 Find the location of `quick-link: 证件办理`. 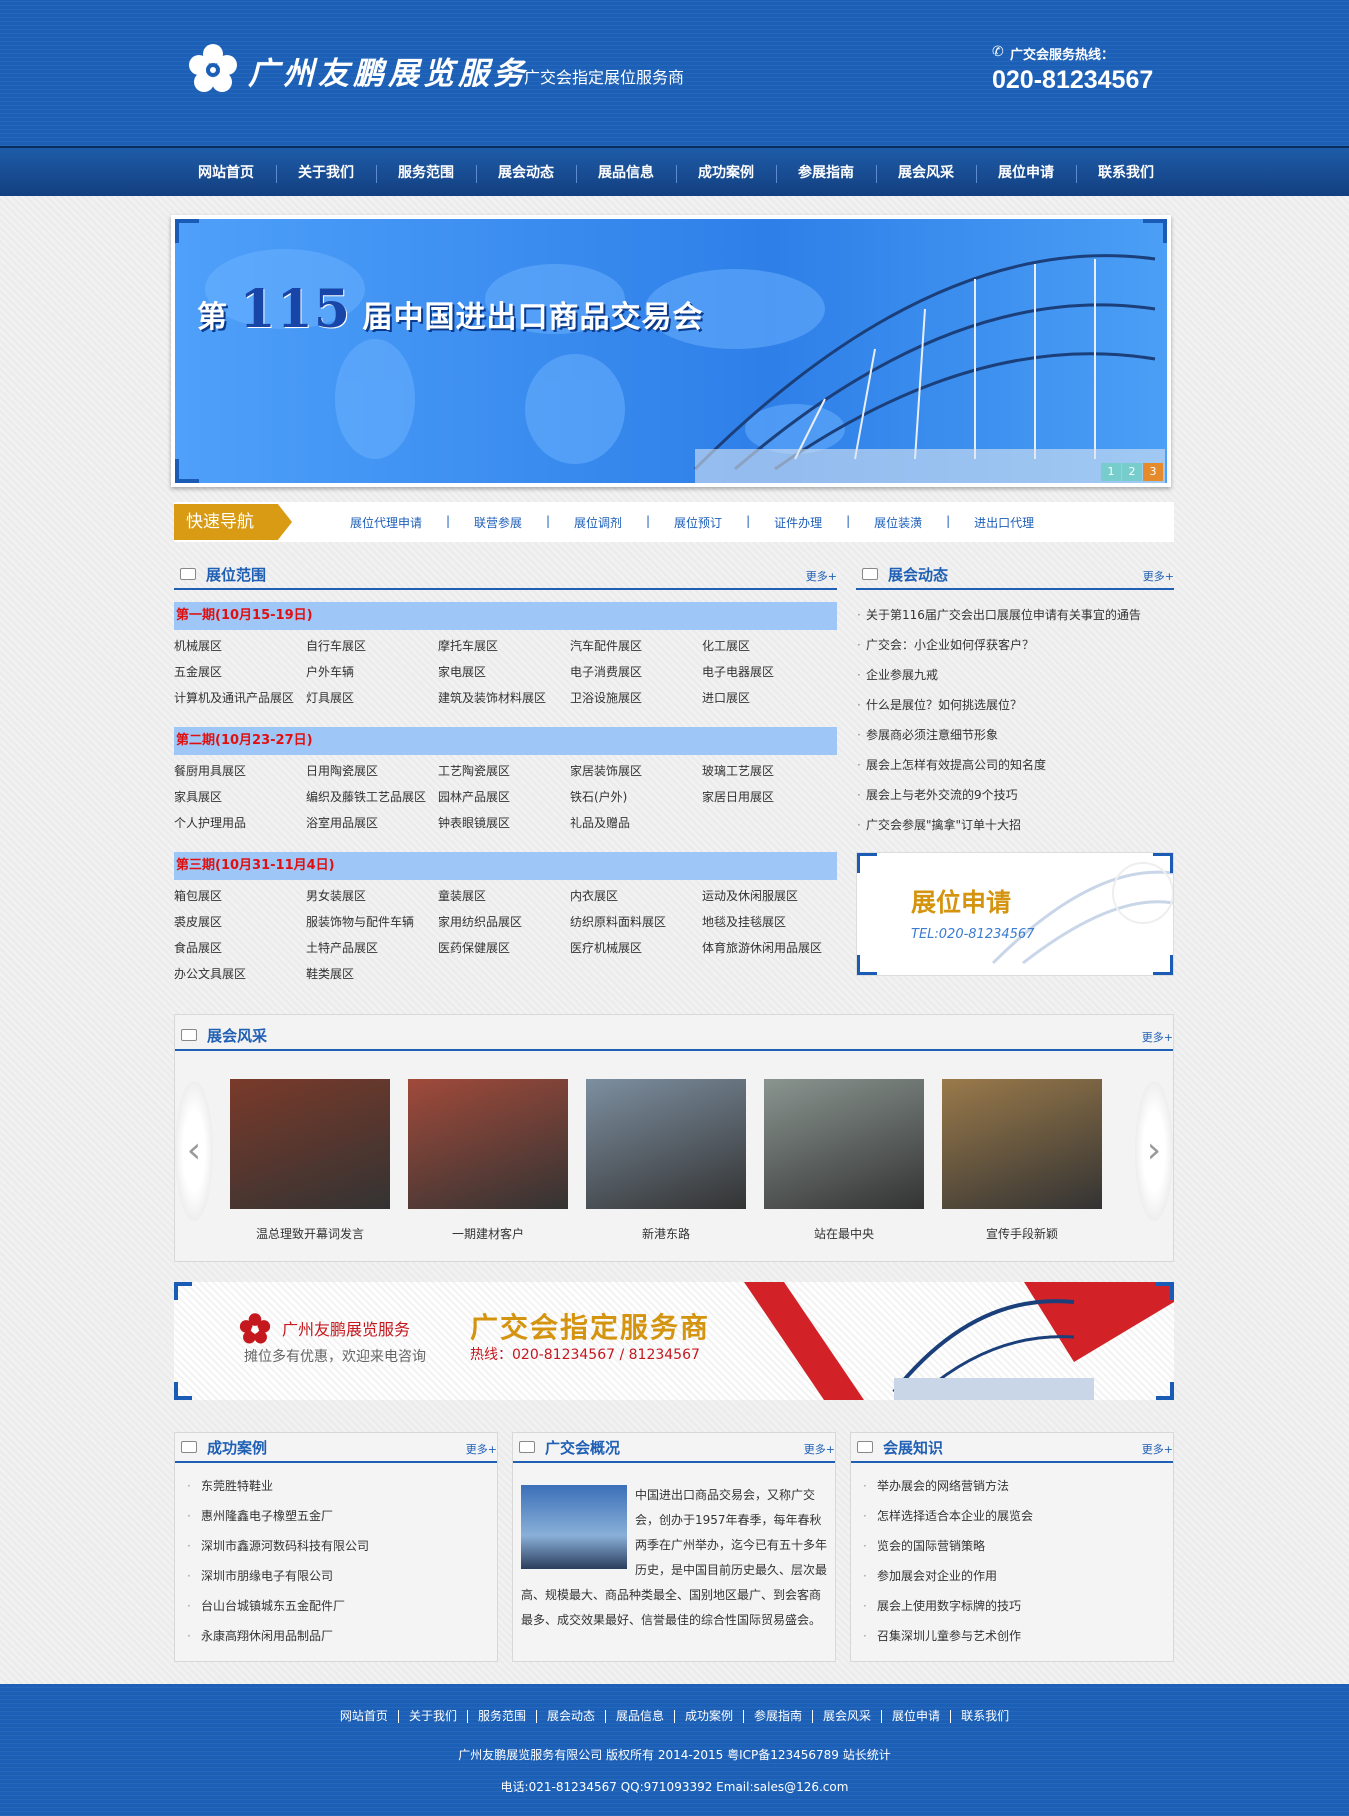

quick-link: 证件办理 is located at coordinates (797, 522).